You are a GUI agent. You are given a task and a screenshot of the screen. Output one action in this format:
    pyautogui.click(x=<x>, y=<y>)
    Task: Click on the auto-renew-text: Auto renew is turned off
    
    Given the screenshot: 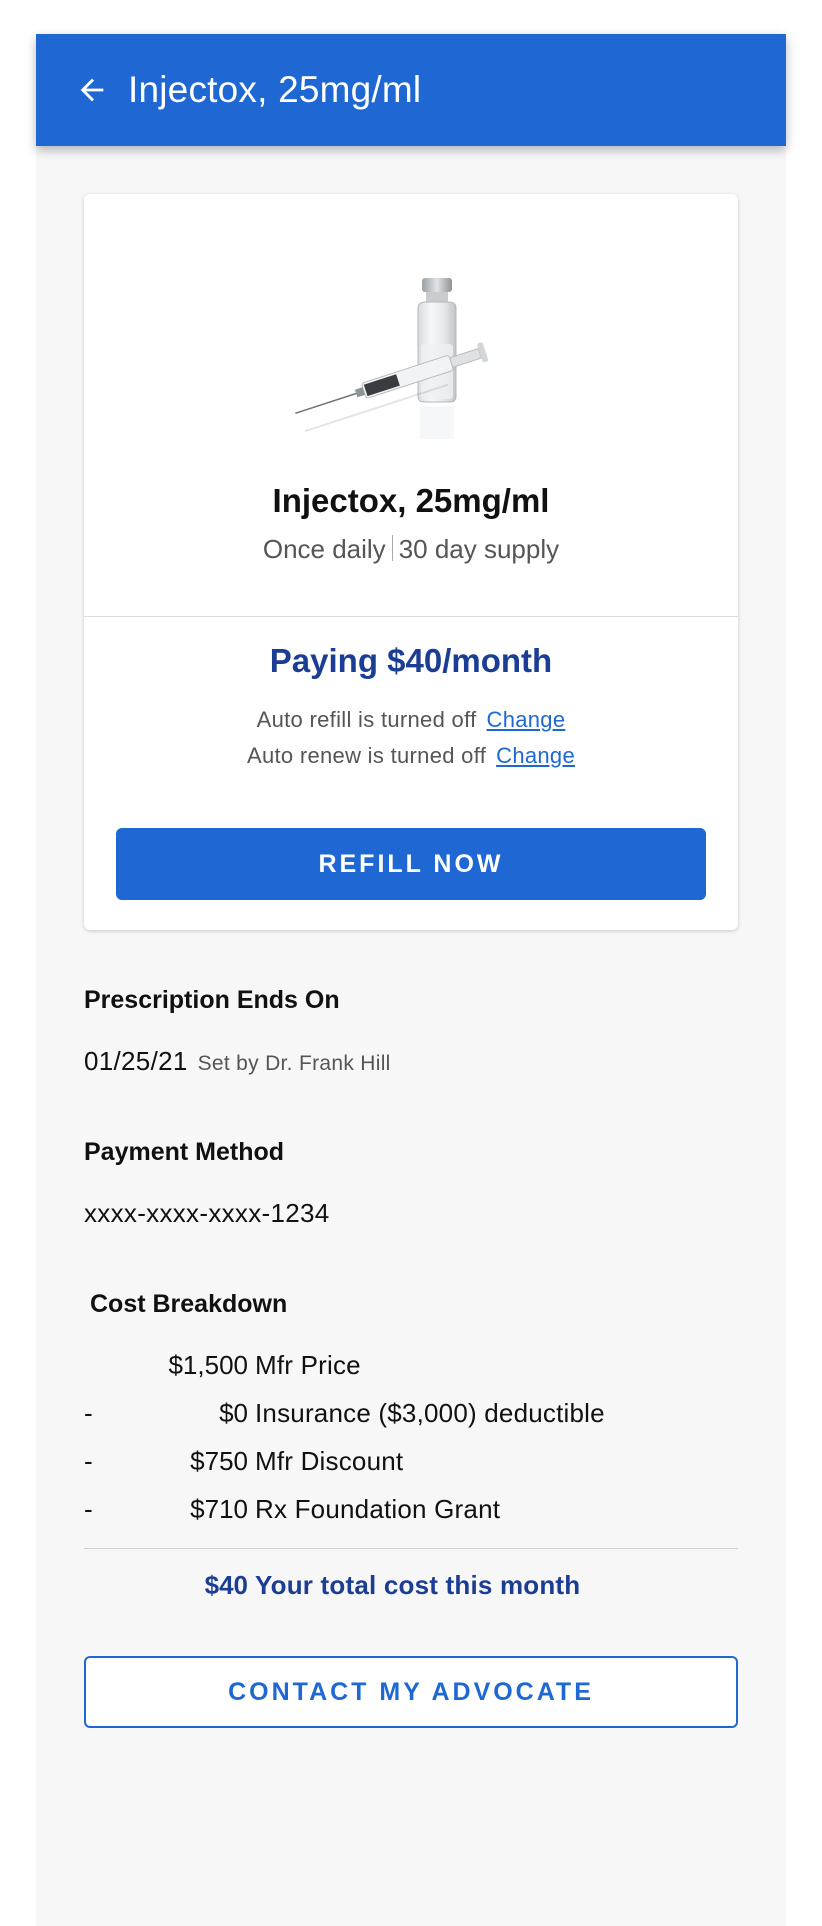 What is the action you would take?
    pyautogui.click(x=366, y=755)
    